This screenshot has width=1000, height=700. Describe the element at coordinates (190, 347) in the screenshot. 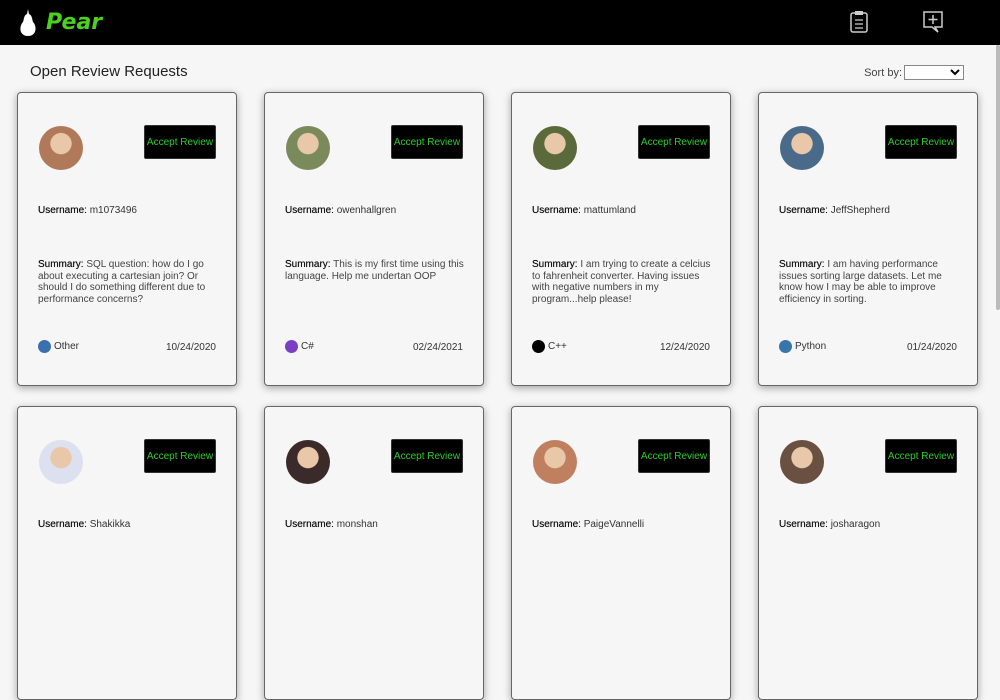

I see `date: 10/24/2020` at that location.